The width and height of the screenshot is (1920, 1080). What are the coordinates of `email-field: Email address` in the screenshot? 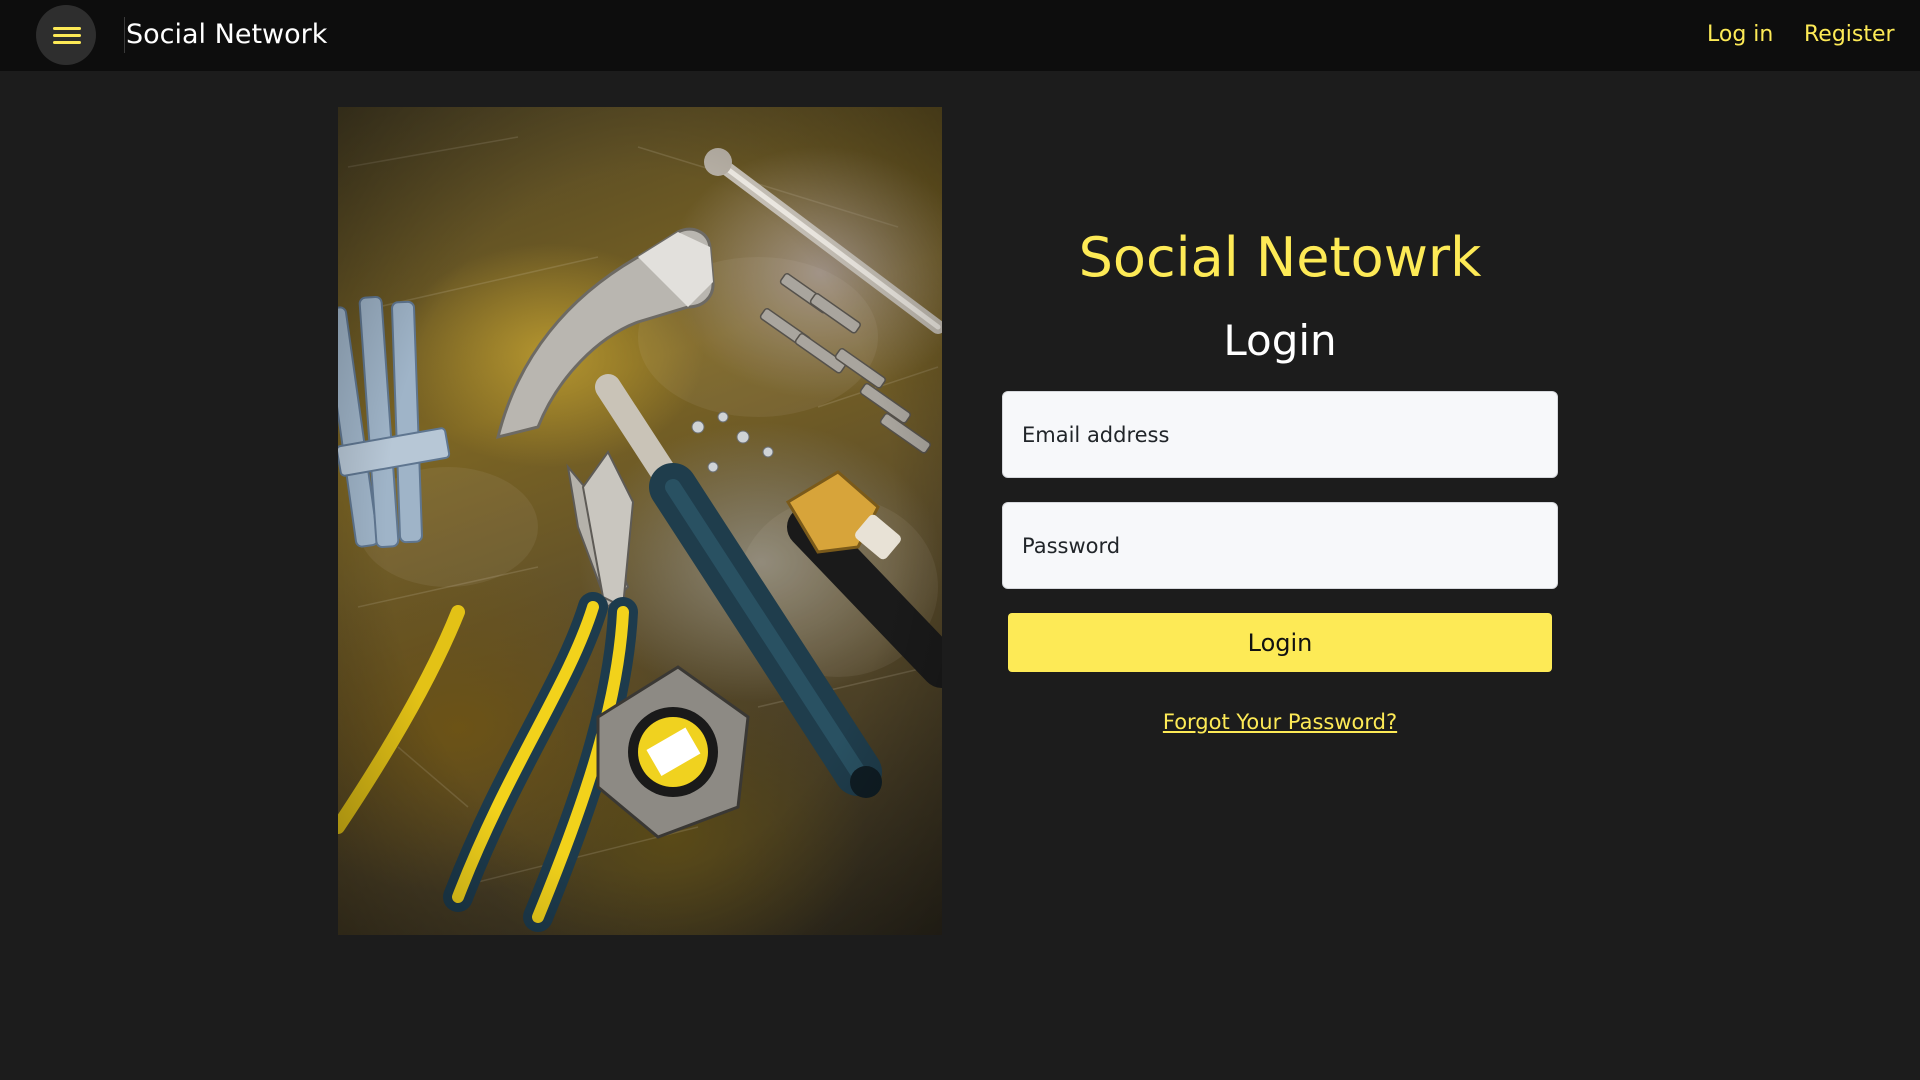 It's located at (1280, 434).